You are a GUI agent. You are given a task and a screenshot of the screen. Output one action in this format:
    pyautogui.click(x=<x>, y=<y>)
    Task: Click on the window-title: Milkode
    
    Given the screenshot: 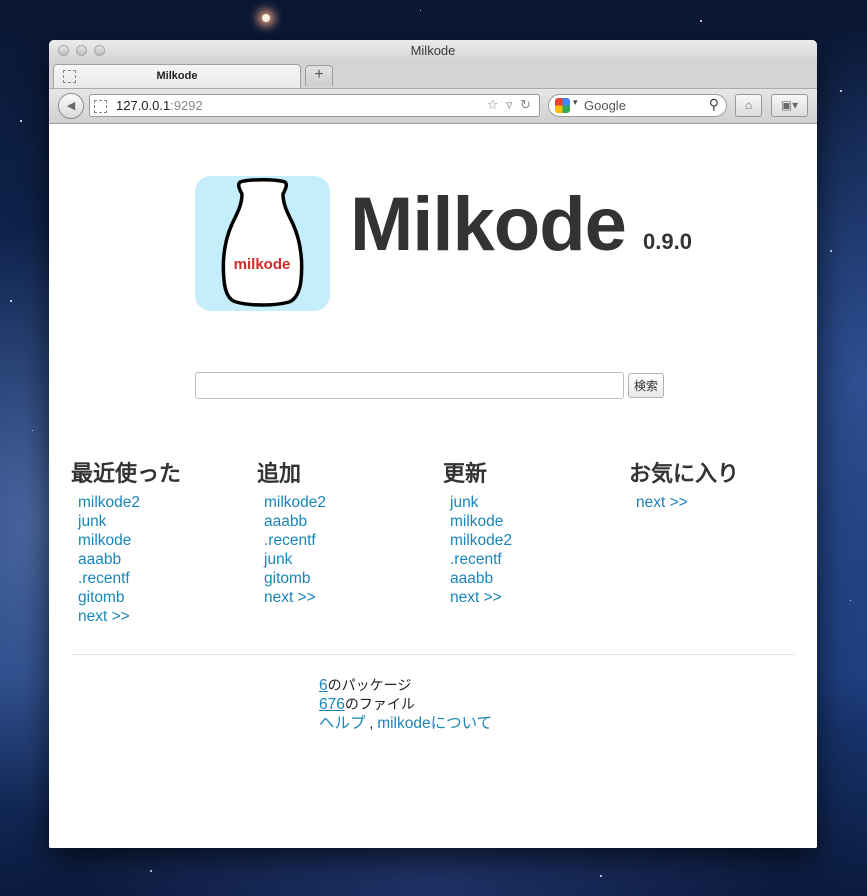 What is the action you would take?
    pyautogui.click(x=433, y=50)
    